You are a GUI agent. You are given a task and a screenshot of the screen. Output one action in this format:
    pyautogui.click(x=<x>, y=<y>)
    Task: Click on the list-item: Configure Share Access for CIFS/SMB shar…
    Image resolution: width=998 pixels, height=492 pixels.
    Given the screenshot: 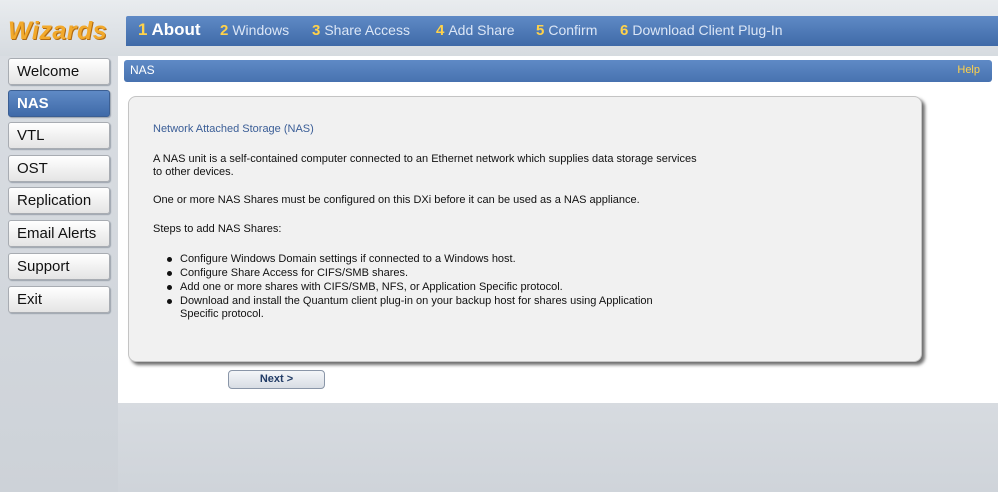 What is the action you would take?
    pyautogui.click(x=409, y=273)
    